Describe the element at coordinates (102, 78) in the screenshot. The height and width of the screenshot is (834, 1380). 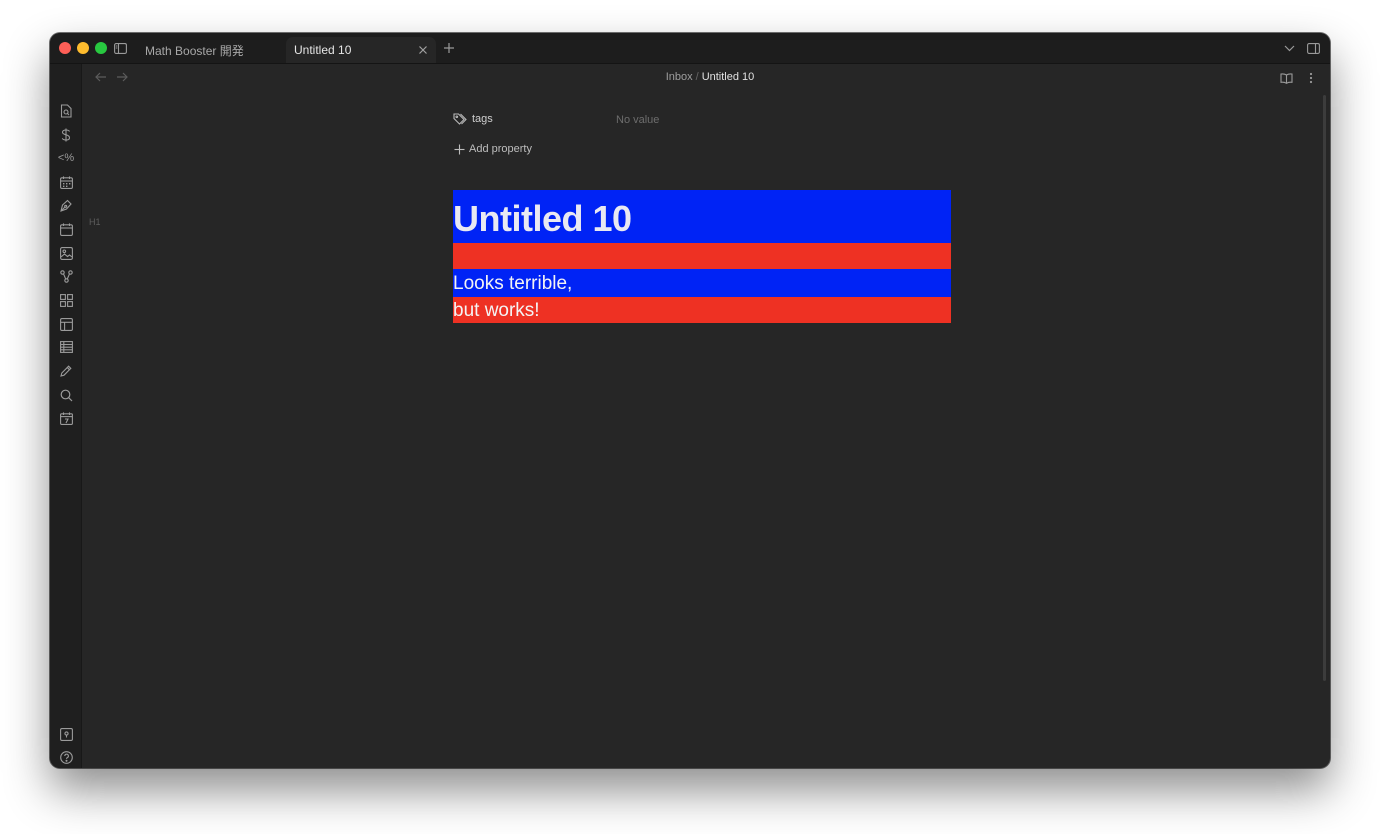
I see `back-arrow-icon` at that location.